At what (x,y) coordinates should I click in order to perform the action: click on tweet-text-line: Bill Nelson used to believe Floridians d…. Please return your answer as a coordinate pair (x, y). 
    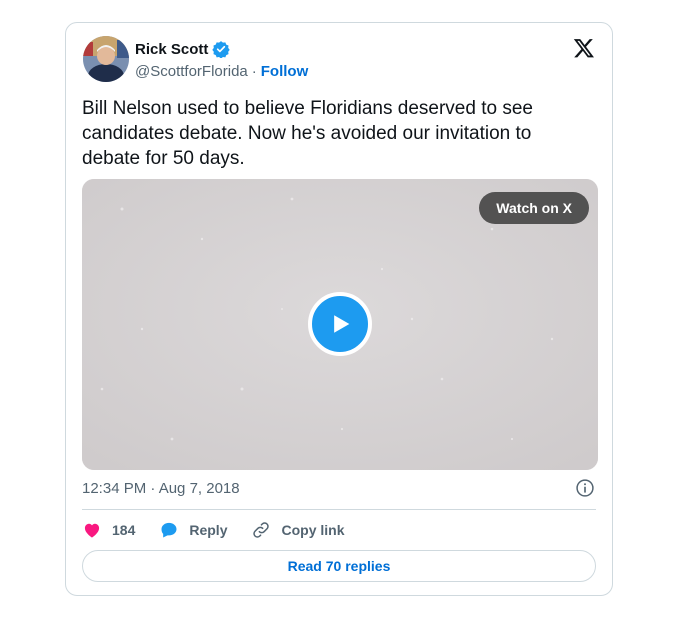
    Looking at the image, I should click on (307, 108).